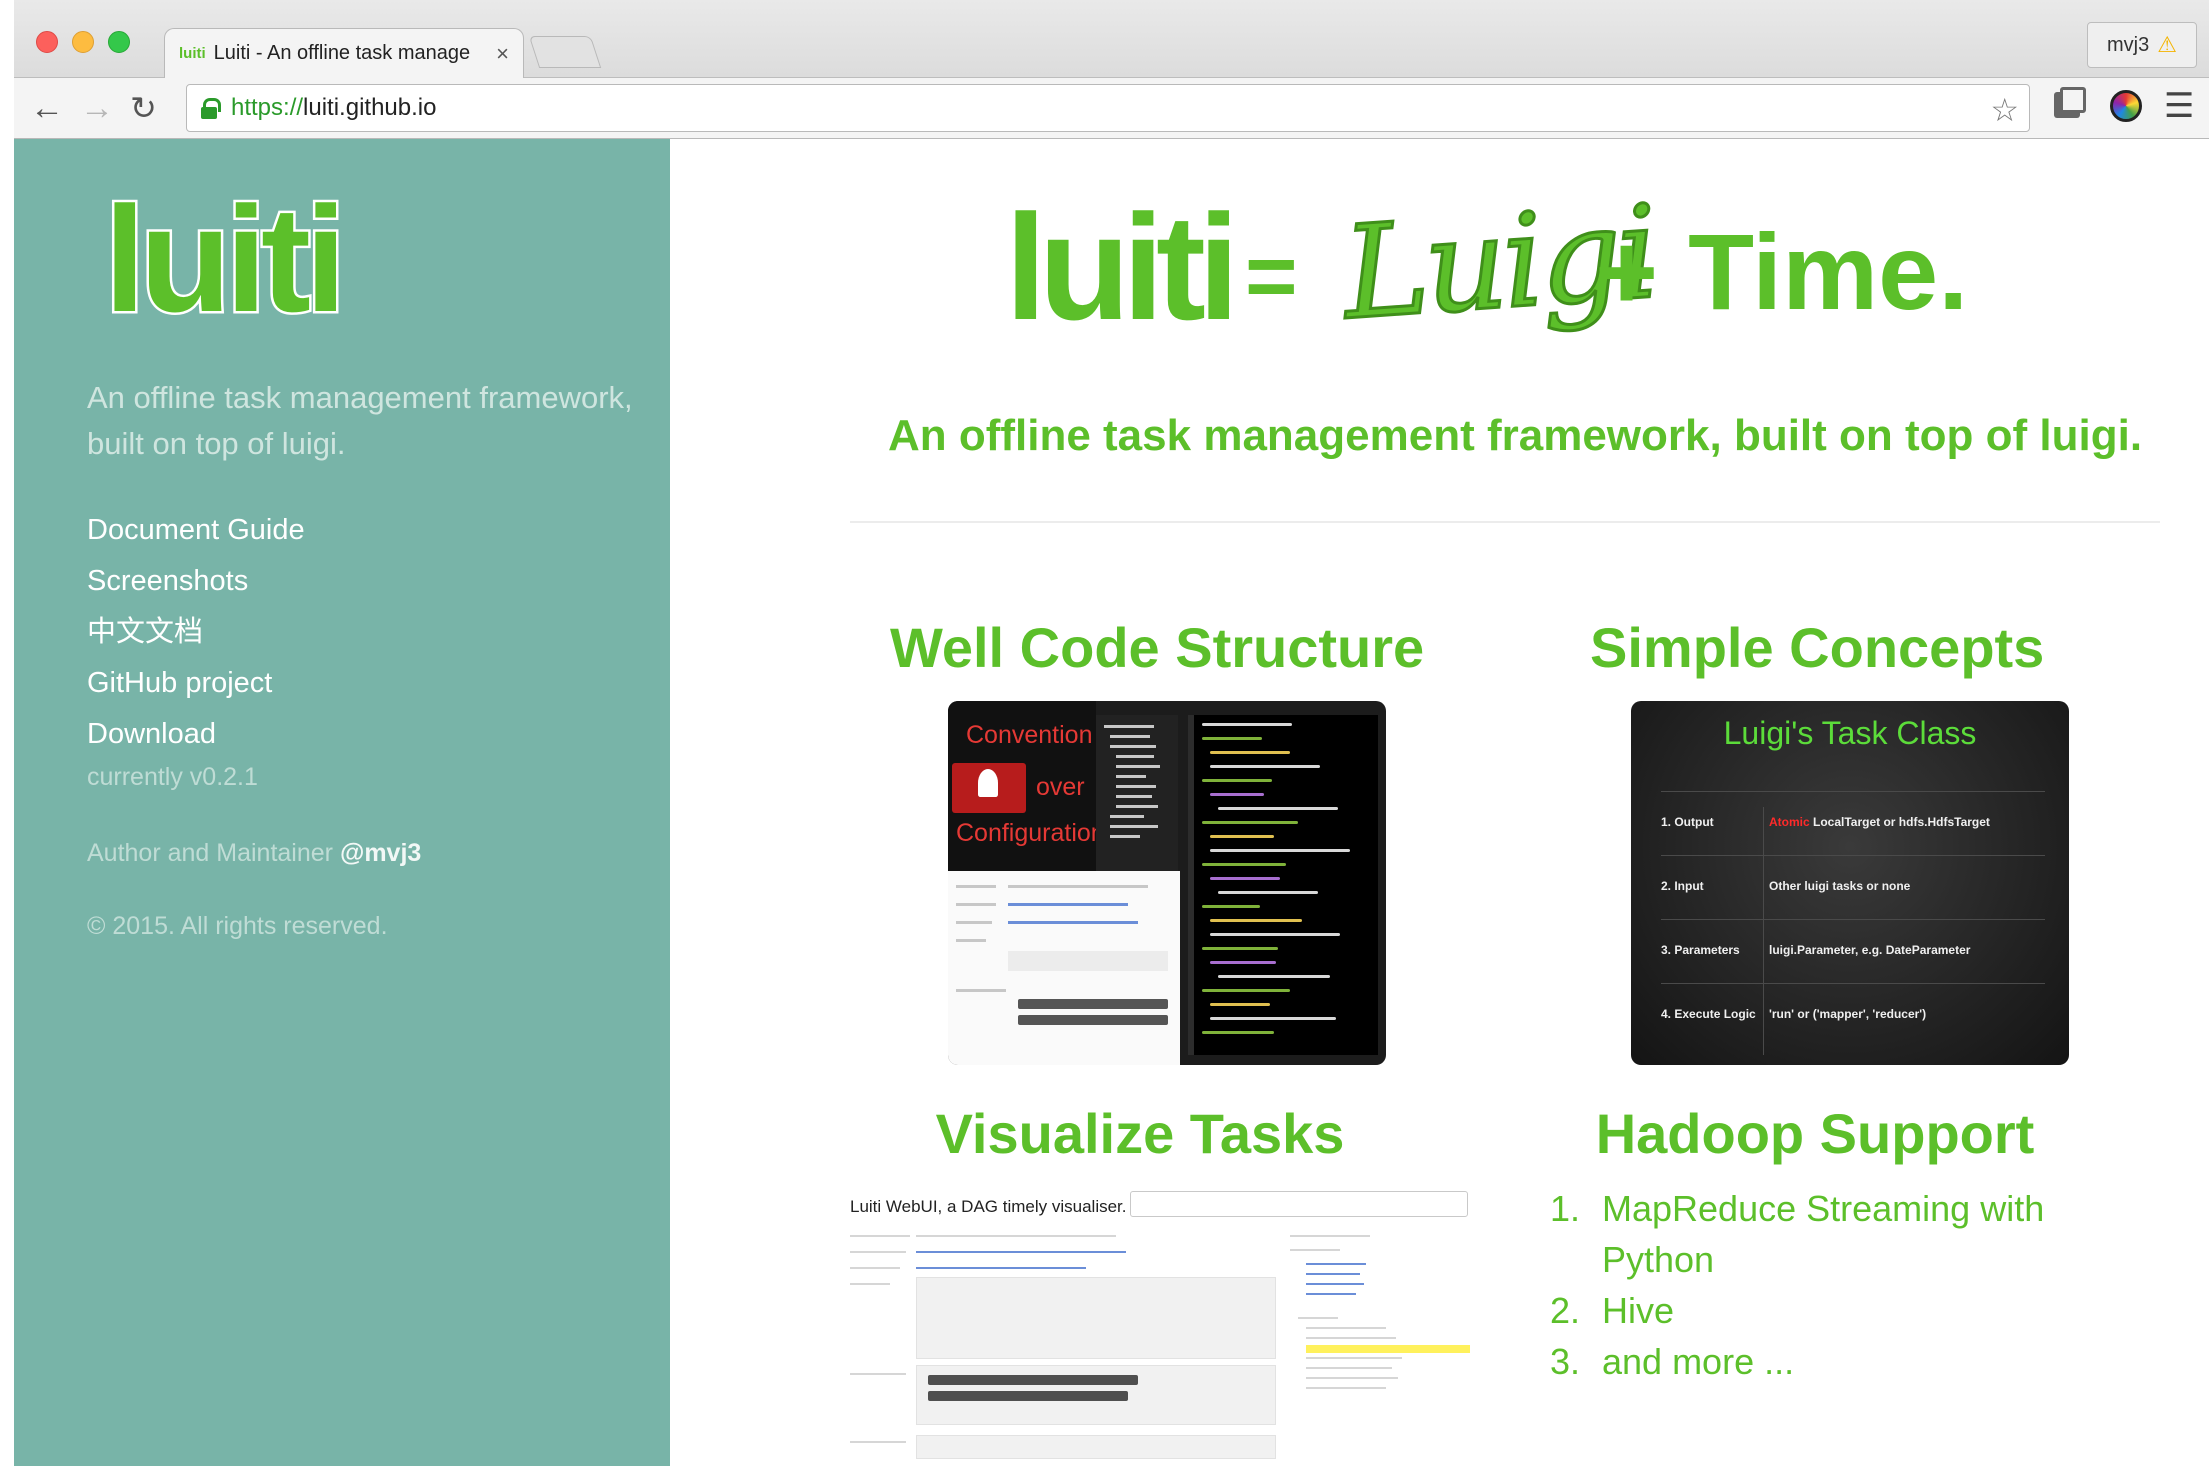 The width and height of the screenshot is (2209, 1466). I want to click on browser-toolbar: ← → ↻ https:// luiti.github.io ☆ ☰, so click(1111, 108).